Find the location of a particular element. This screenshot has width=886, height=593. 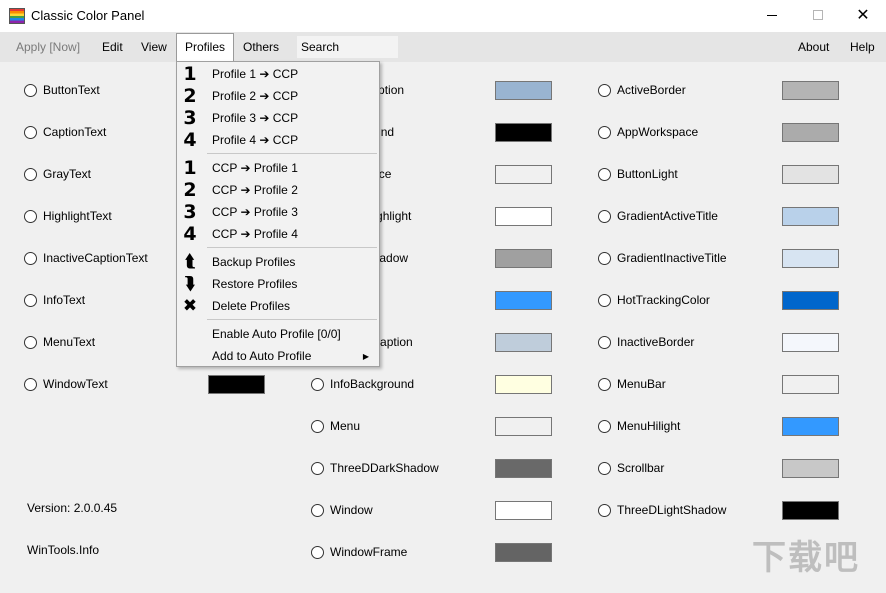

color-swatch-gradient-active-title is located at coordinates (810, 216).